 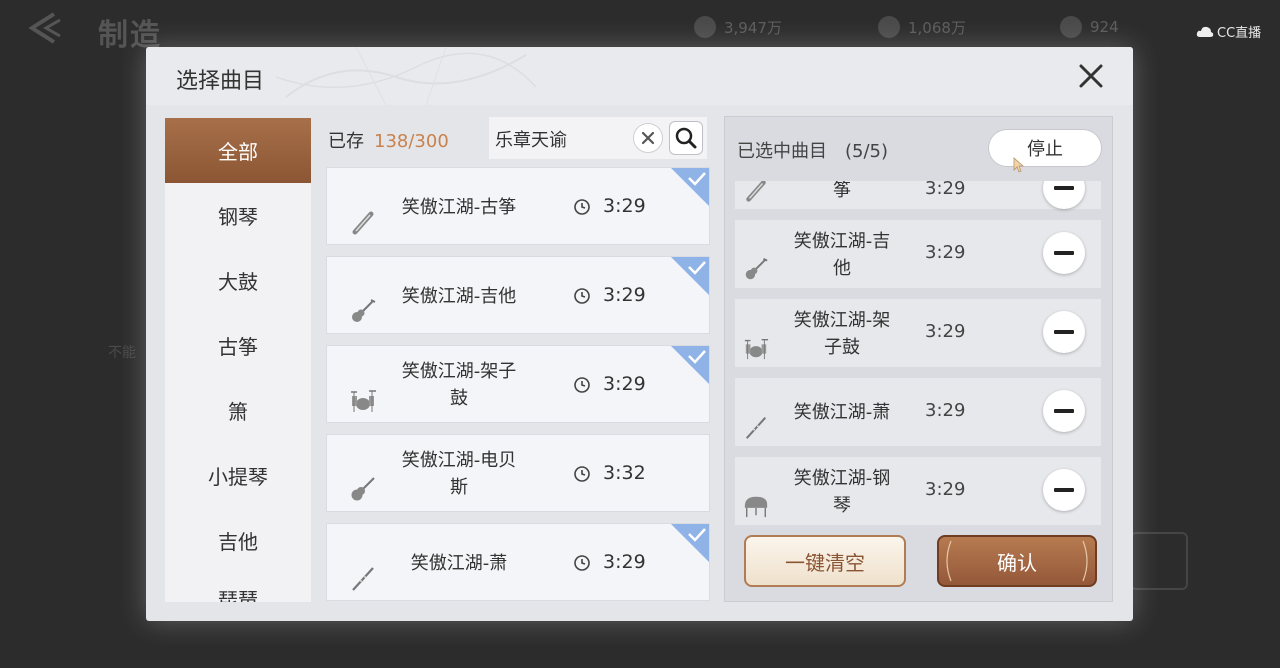 I want to click on category-label: 小提琴, so click(x=238, y=477).